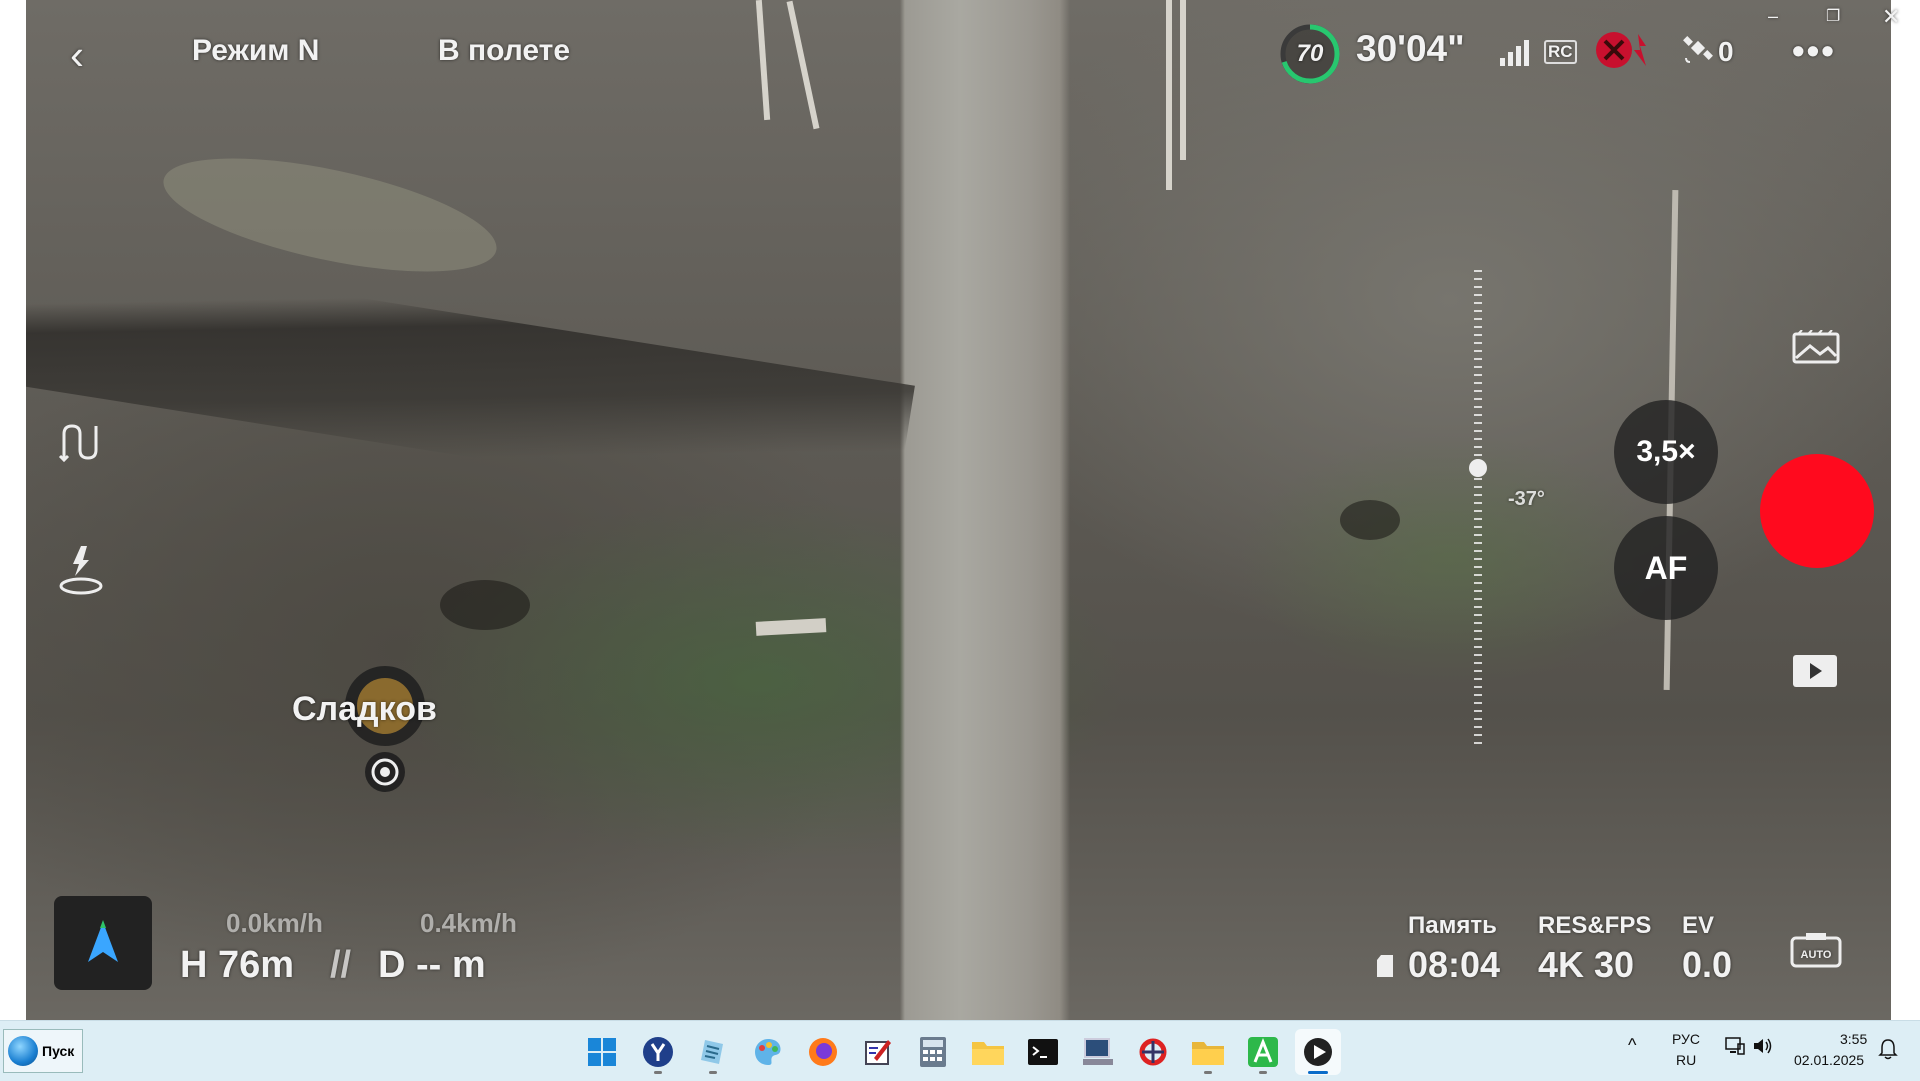  I want to click on play-icon, so click(1318, 1052).